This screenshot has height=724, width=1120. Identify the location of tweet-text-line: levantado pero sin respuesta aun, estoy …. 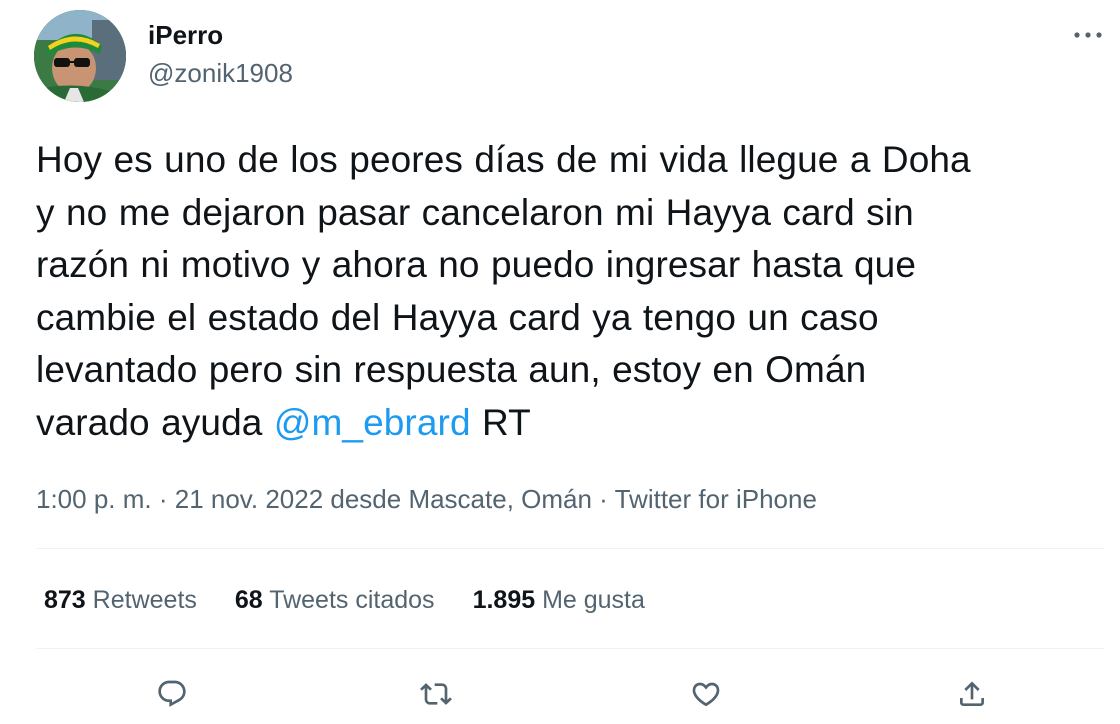
(451, 369).